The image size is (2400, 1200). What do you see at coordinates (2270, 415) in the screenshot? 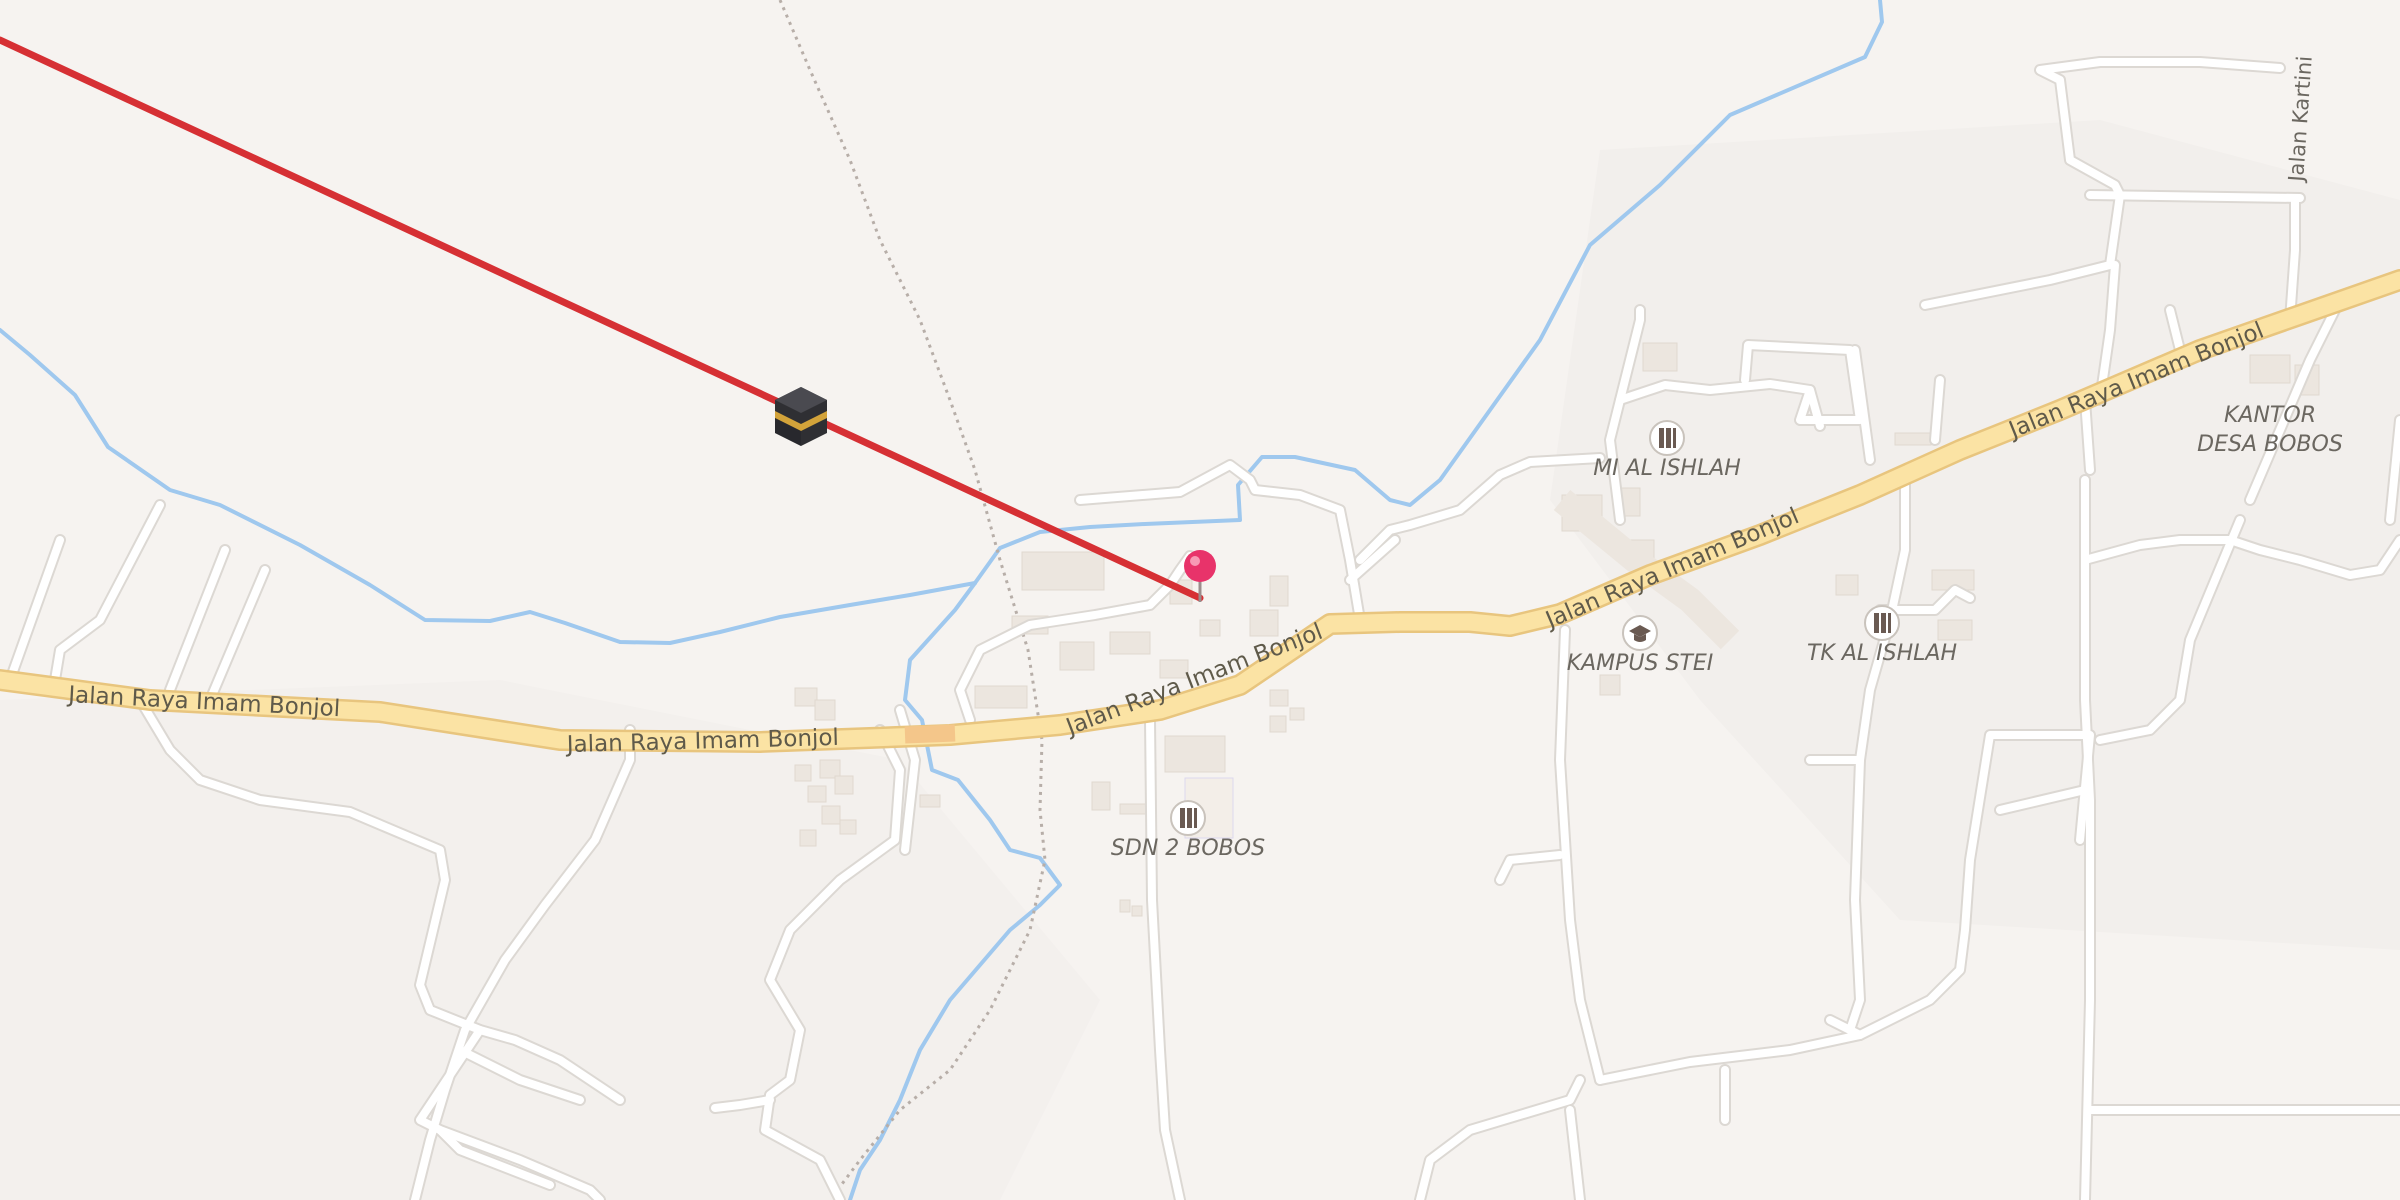
I see `poi-label-line1: KANTOR` at bounding box center [2270, 415].